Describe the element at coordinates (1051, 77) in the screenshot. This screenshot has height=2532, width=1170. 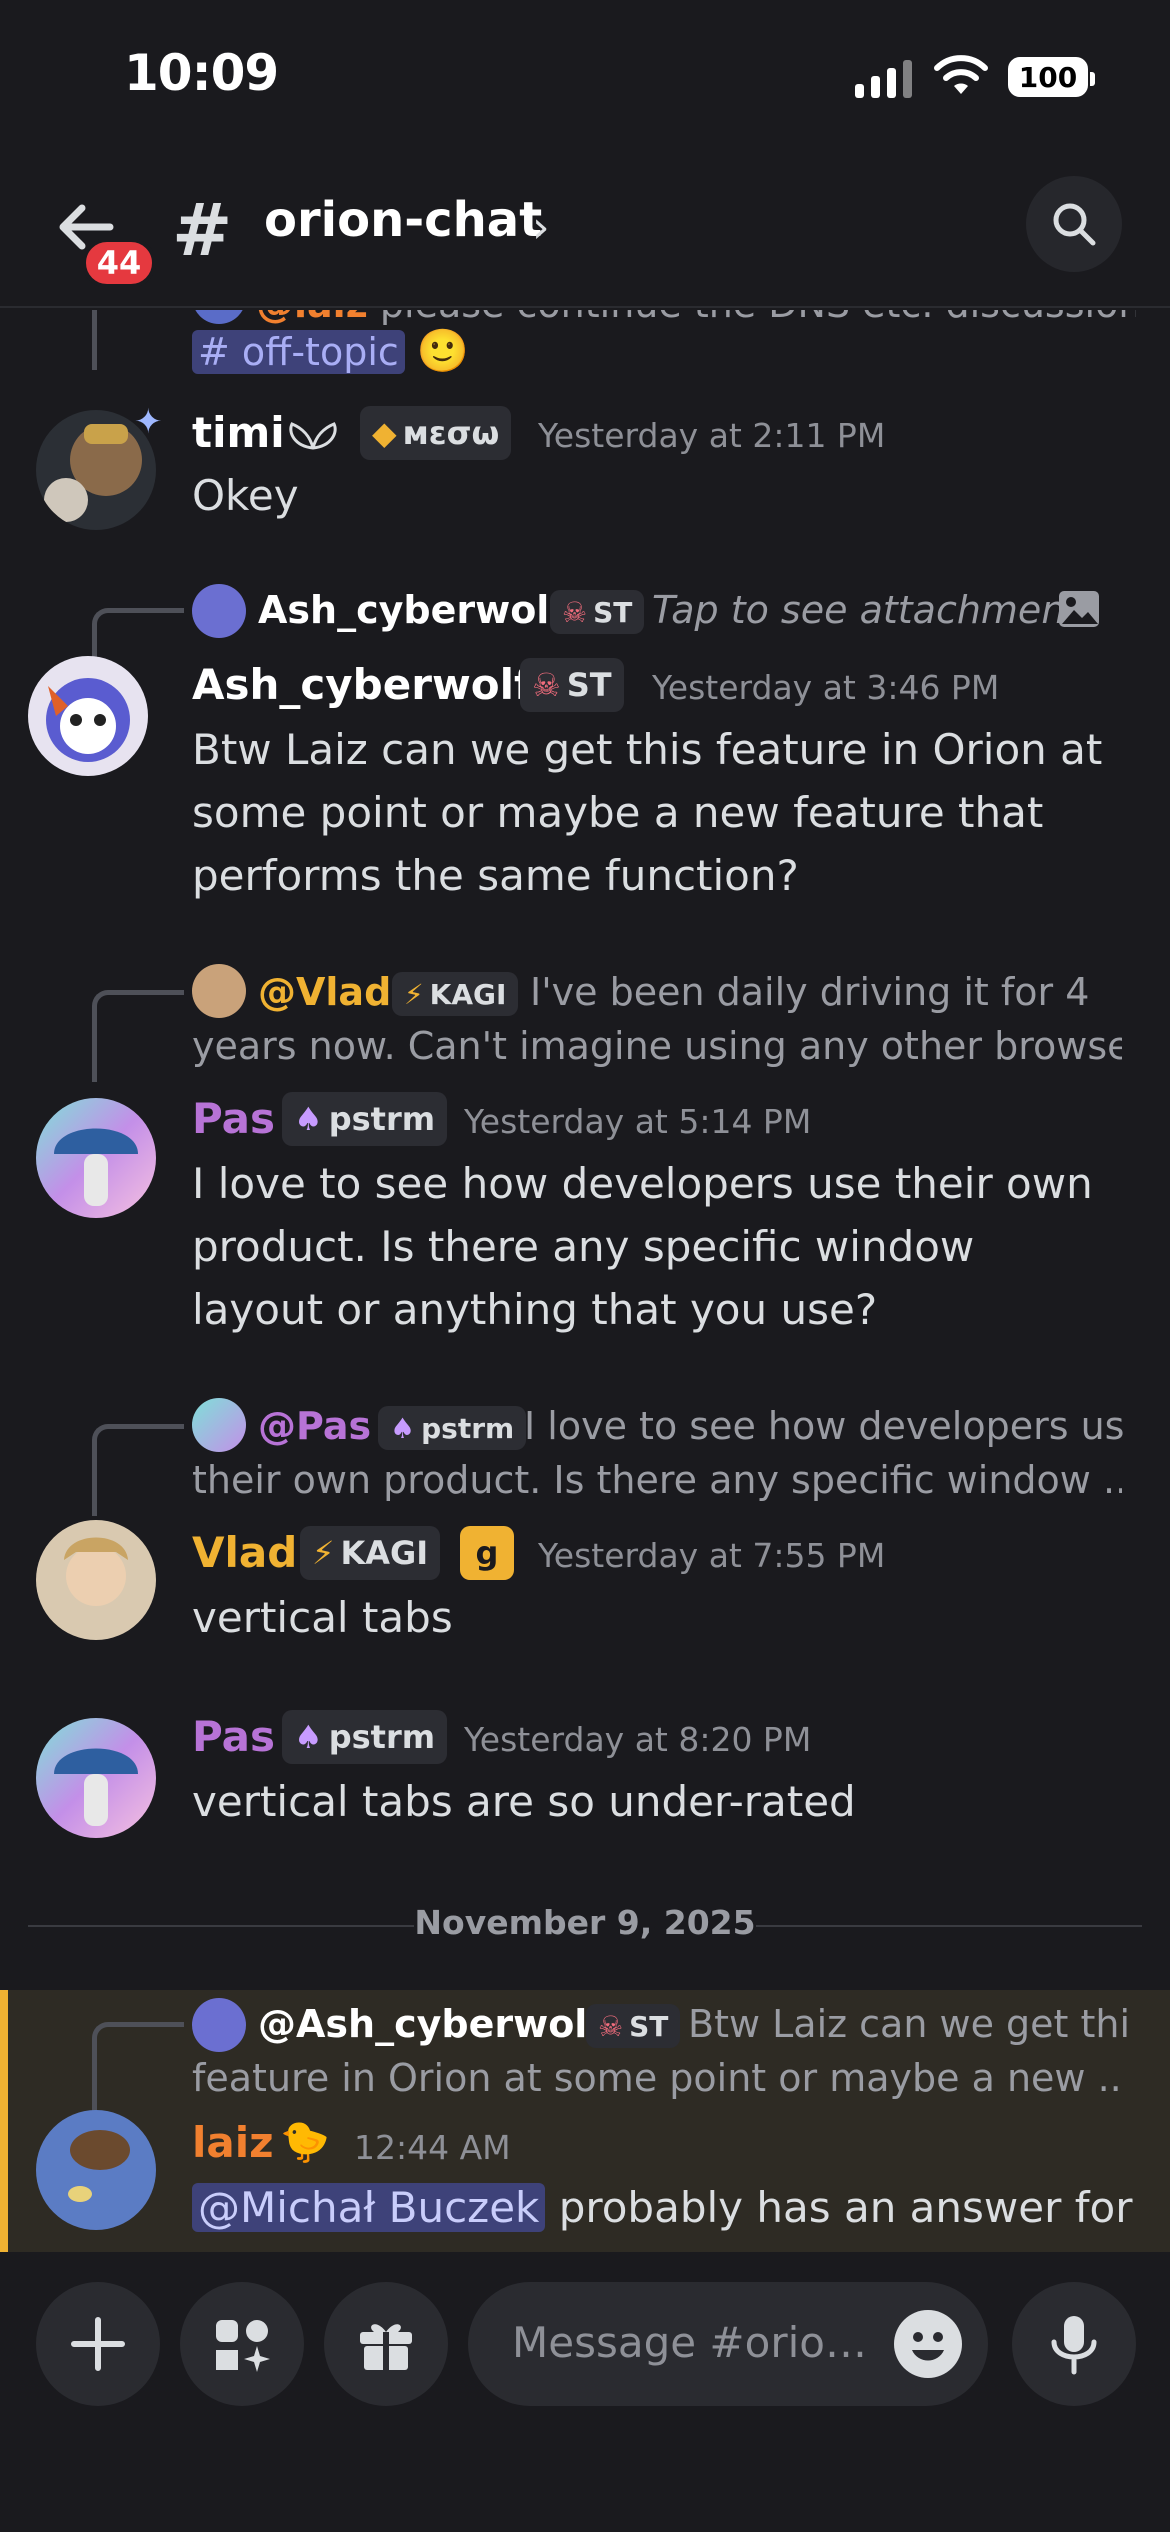
I see `battery-icon: 100` at that location.